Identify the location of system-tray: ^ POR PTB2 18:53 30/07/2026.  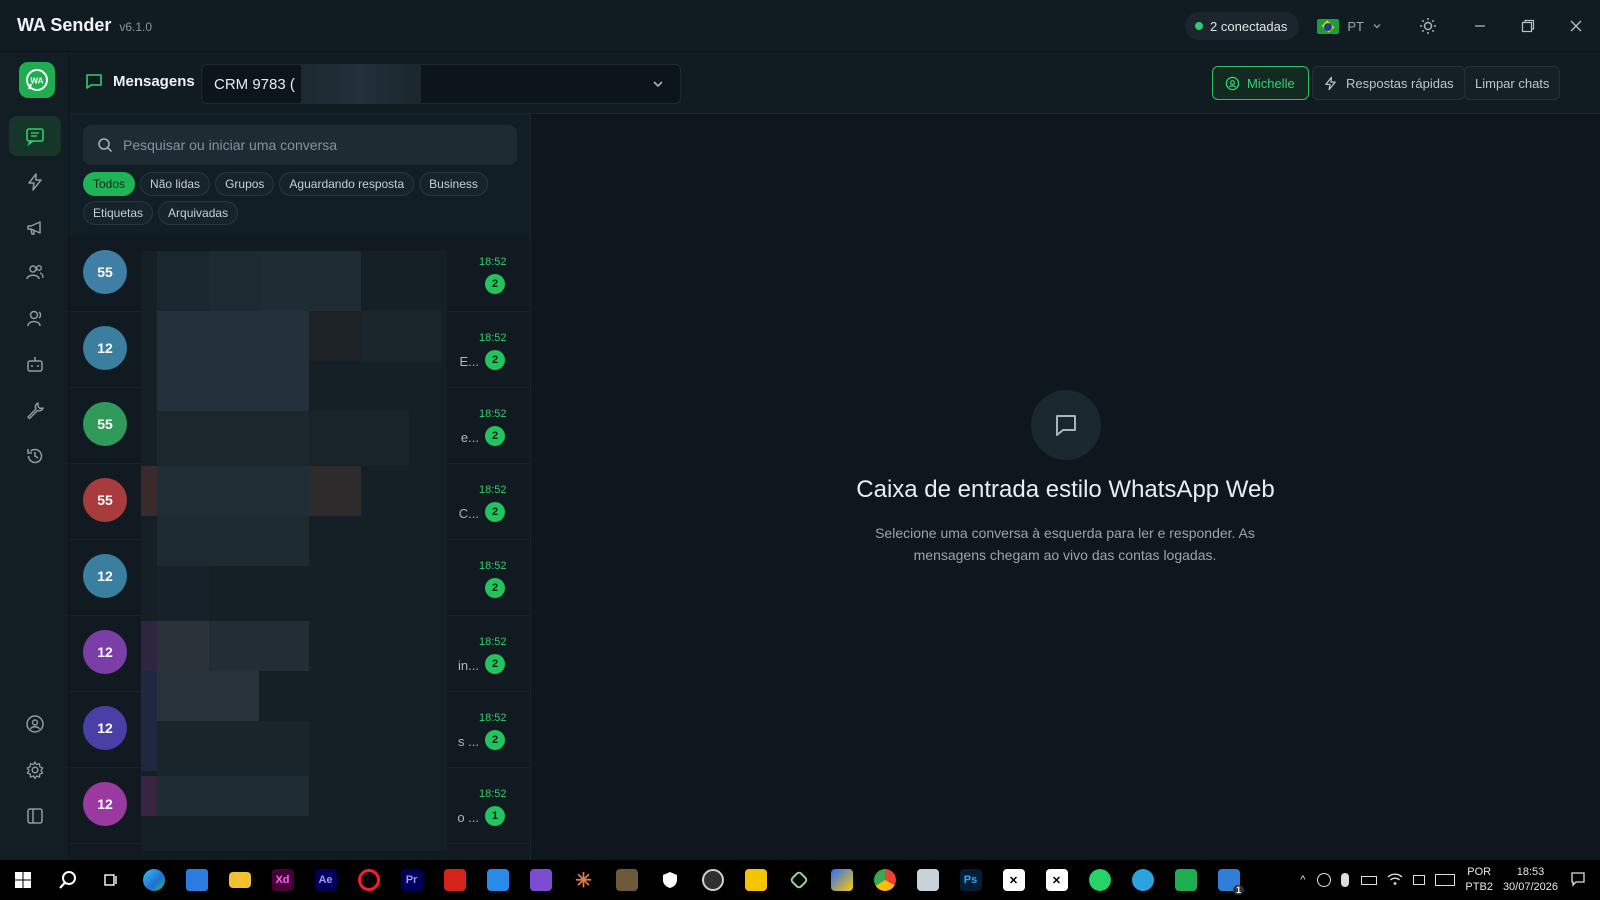
(1450, 880).